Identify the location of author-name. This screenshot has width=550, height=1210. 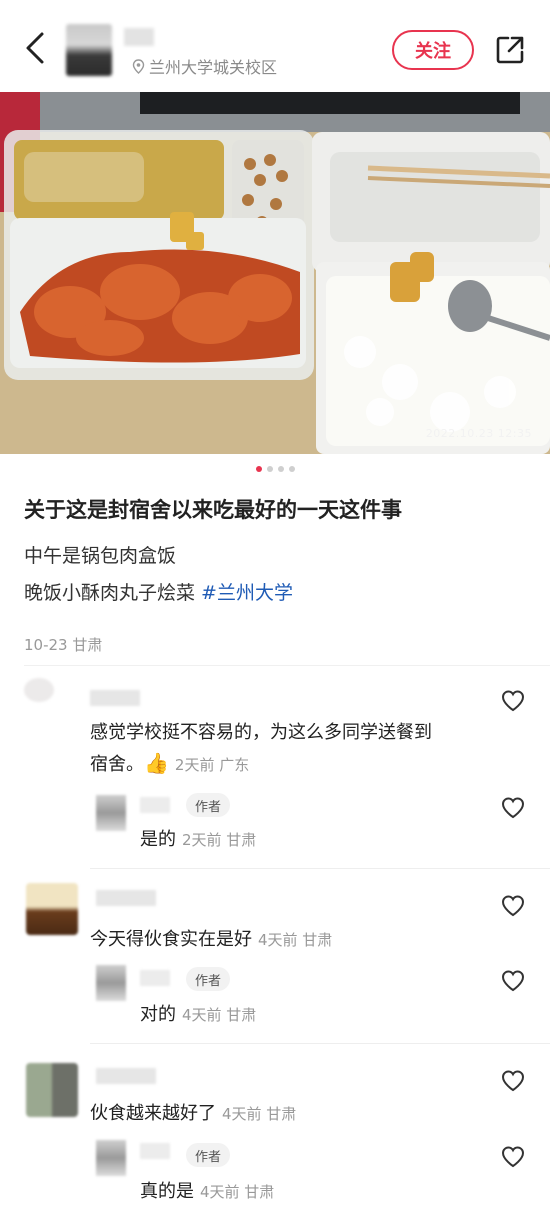
(139, 37).